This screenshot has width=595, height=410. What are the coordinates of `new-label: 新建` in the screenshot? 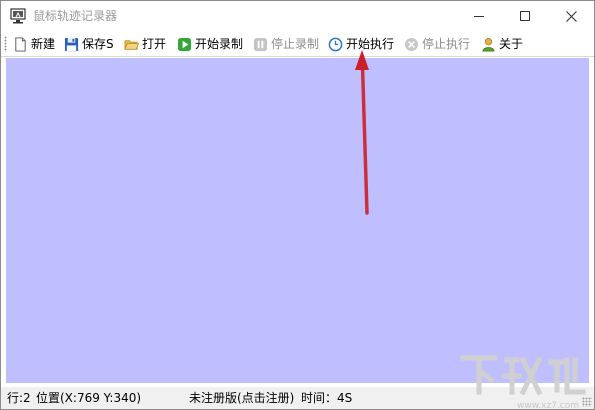 It's located at (43, 44).